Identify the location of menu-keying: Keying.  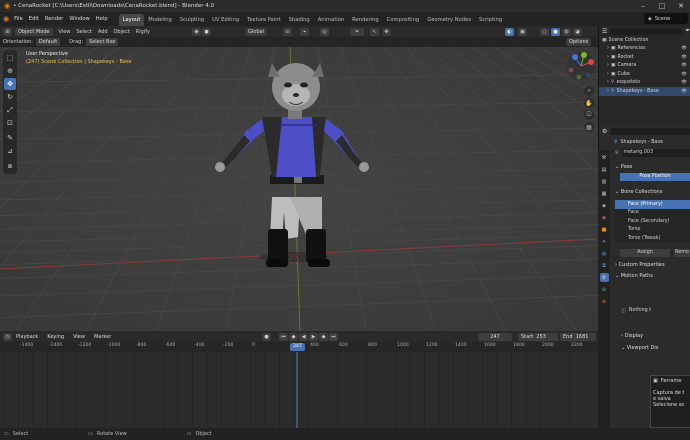
(55, 337).